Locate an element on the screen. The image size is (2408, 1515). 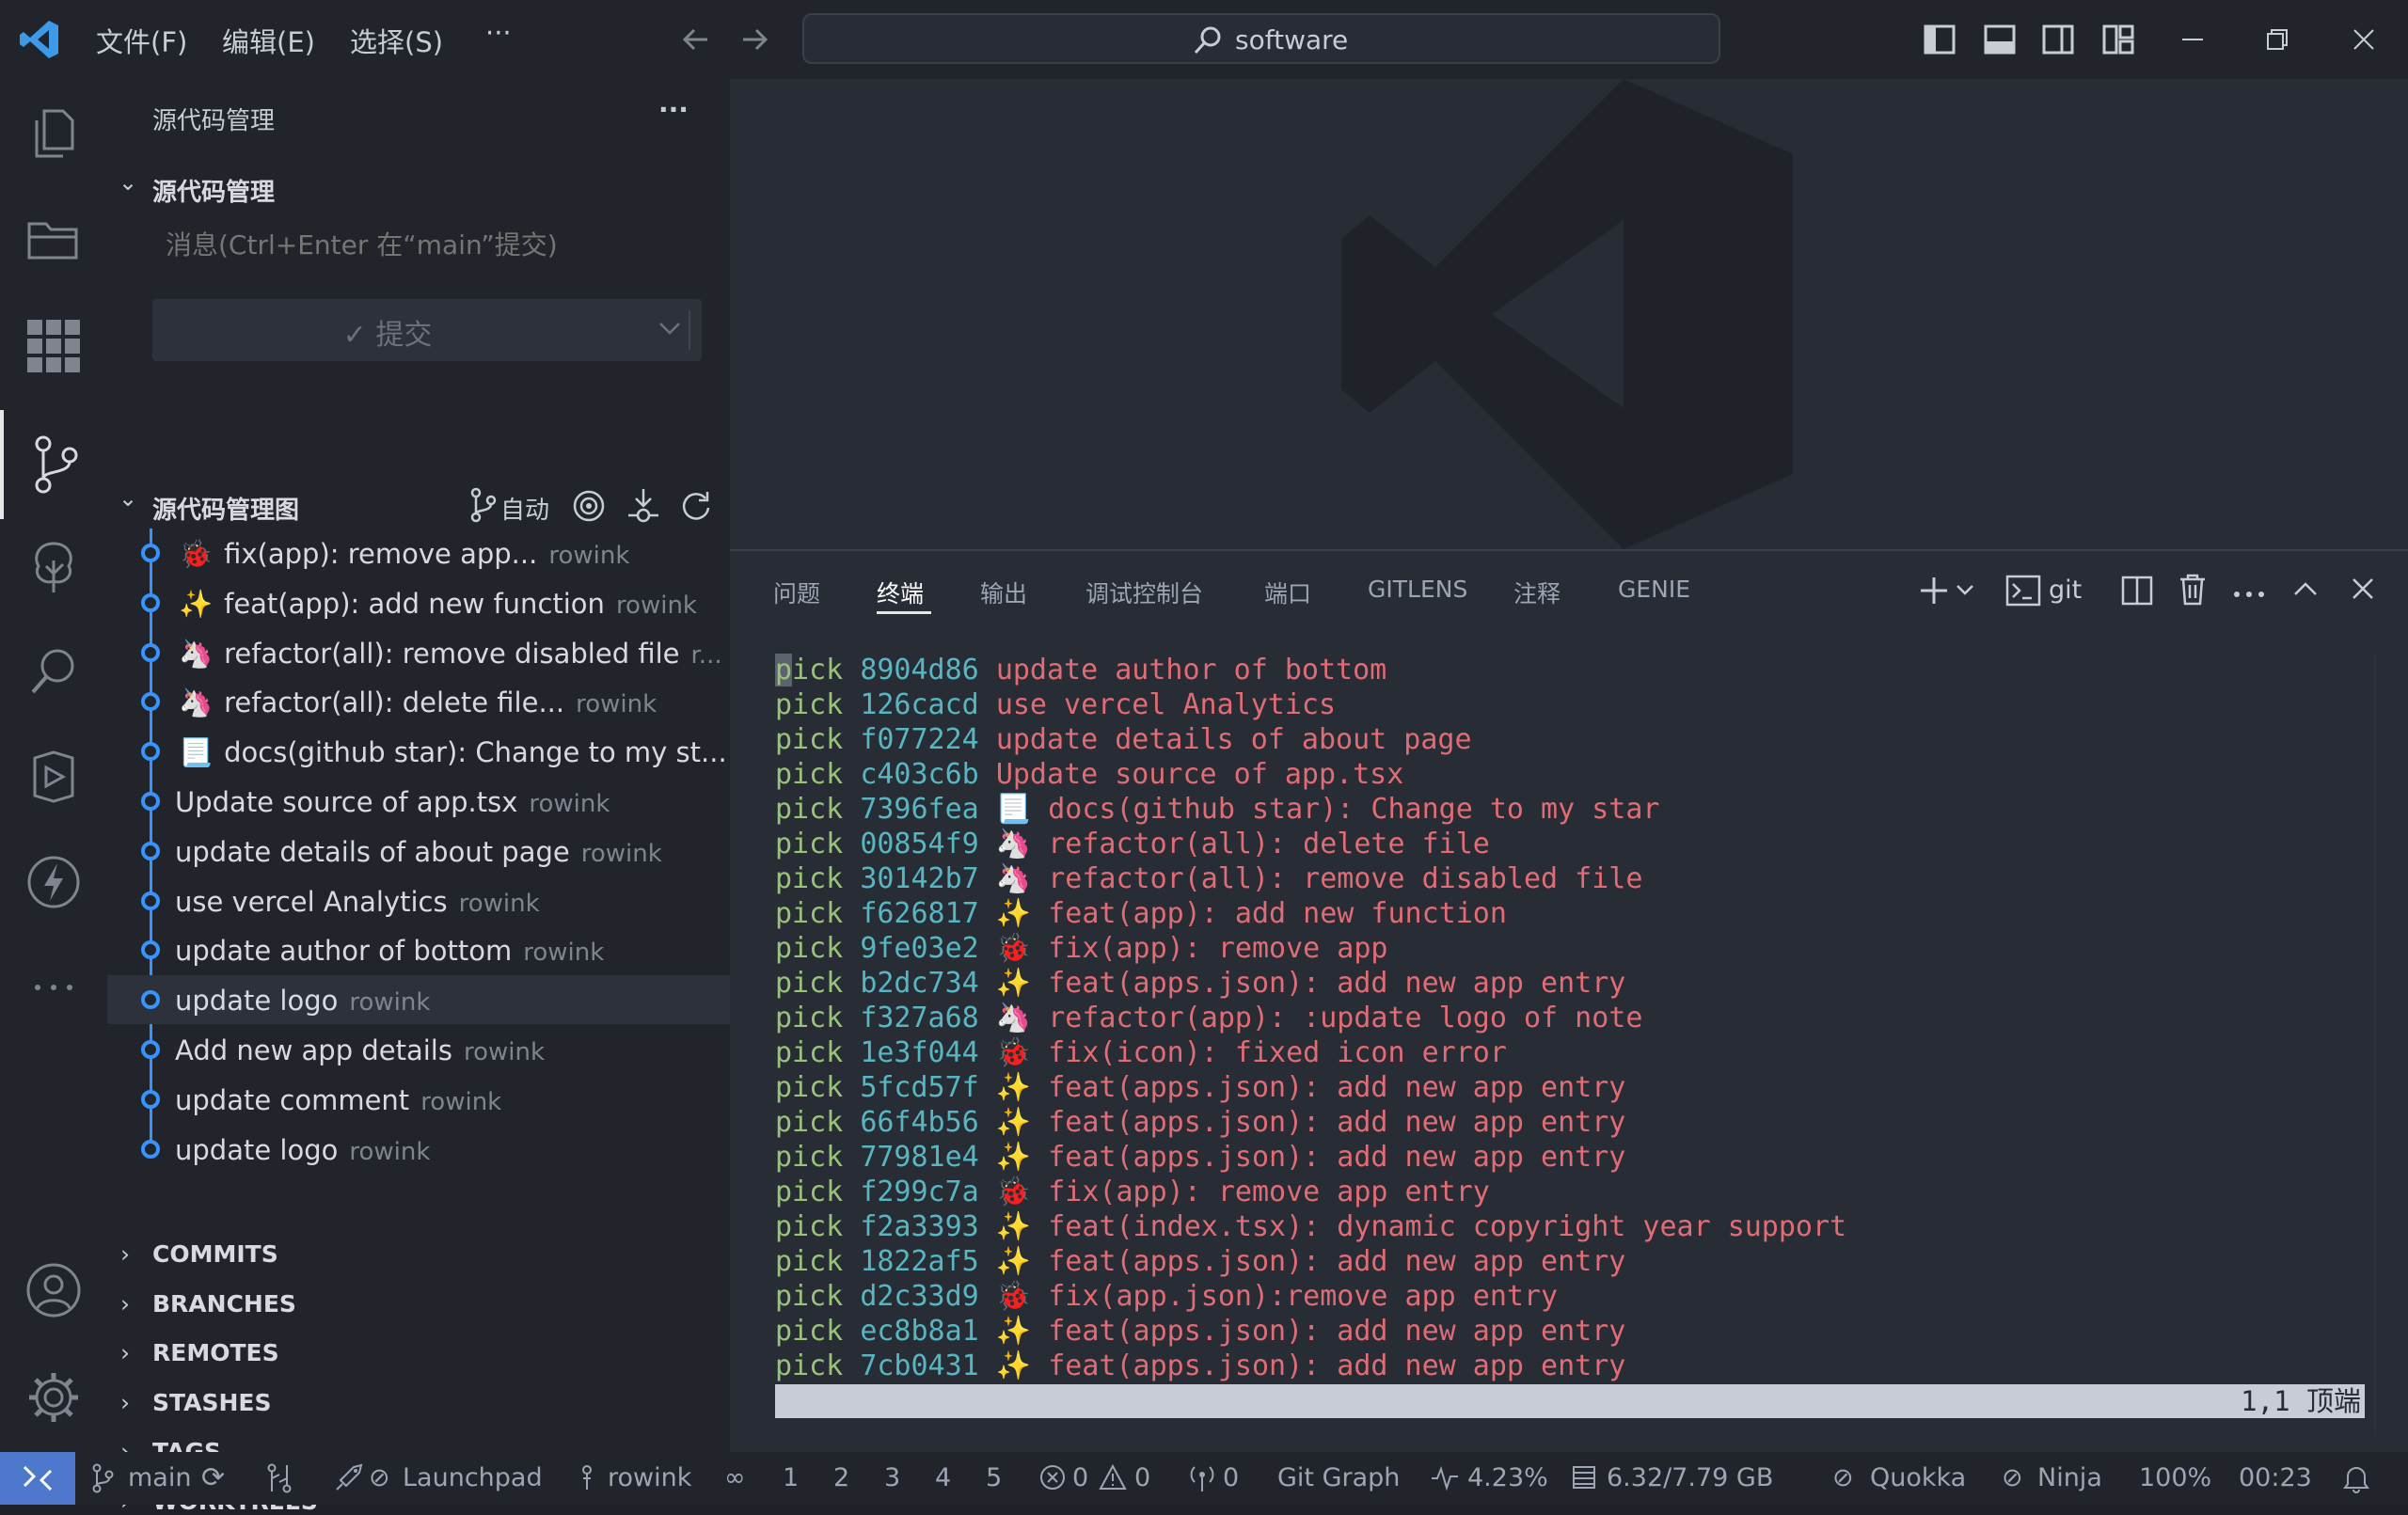
toggle-panel-icon is located at coordinates (2000, 41).